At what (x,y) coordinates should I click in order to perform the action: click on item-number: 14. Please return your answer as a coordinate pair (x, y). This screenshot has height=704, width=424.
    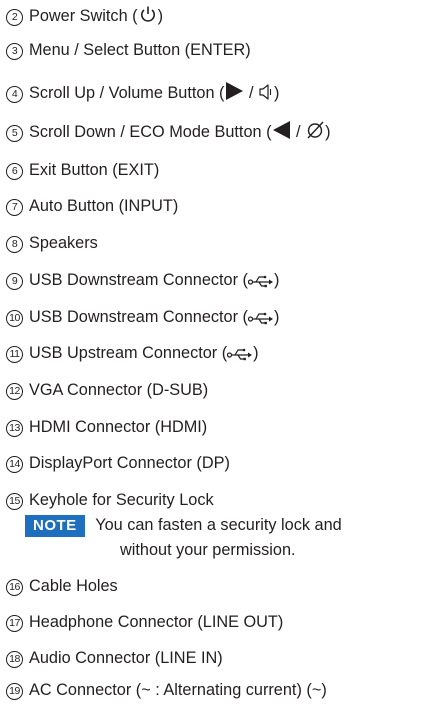
    Looking at the image, I should click on (14, 464).